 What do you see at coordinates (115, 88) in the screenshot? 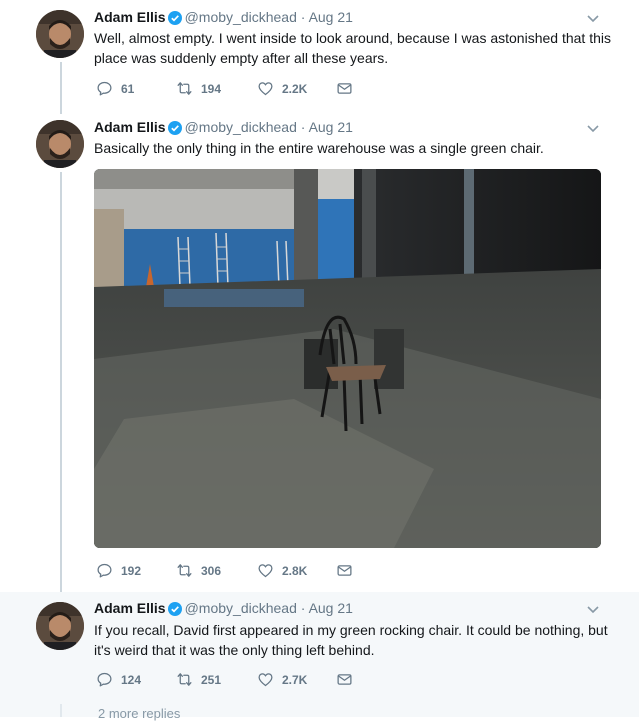
I see `reply-button: 61` at bounding box center [115, 88].